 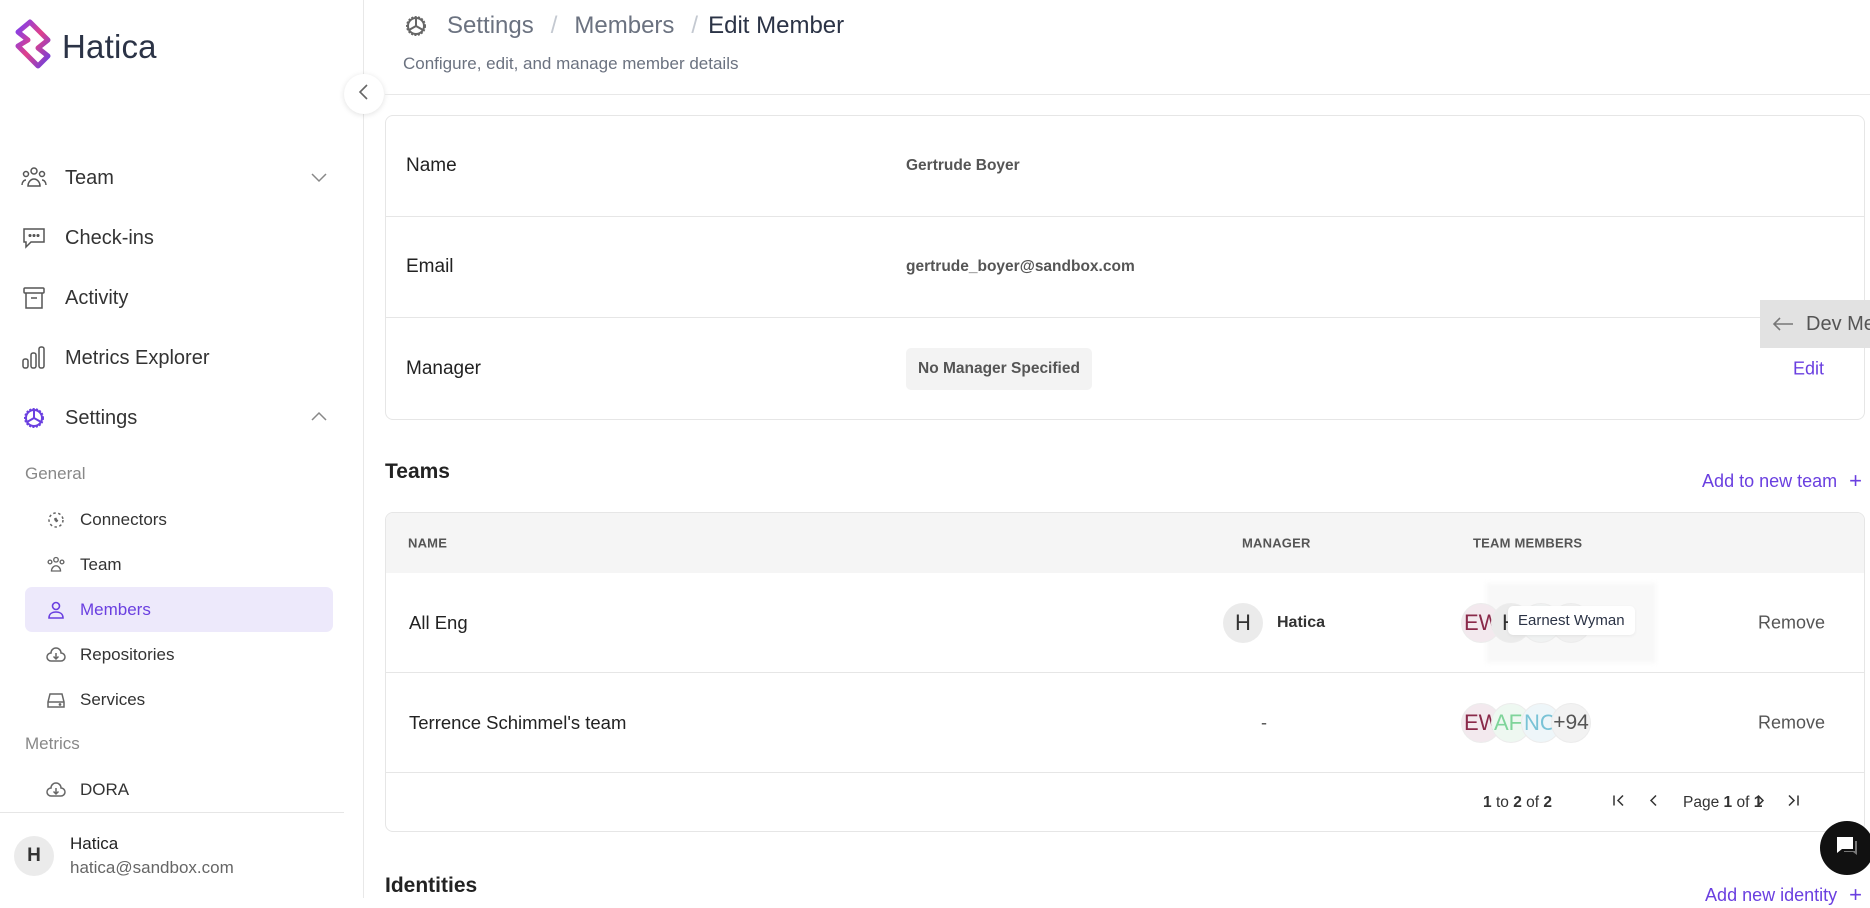 What do you see at coordinates (1654, 803) in the screenshot?
I see `prev-page-icon` at bounding box center [1654, 803].